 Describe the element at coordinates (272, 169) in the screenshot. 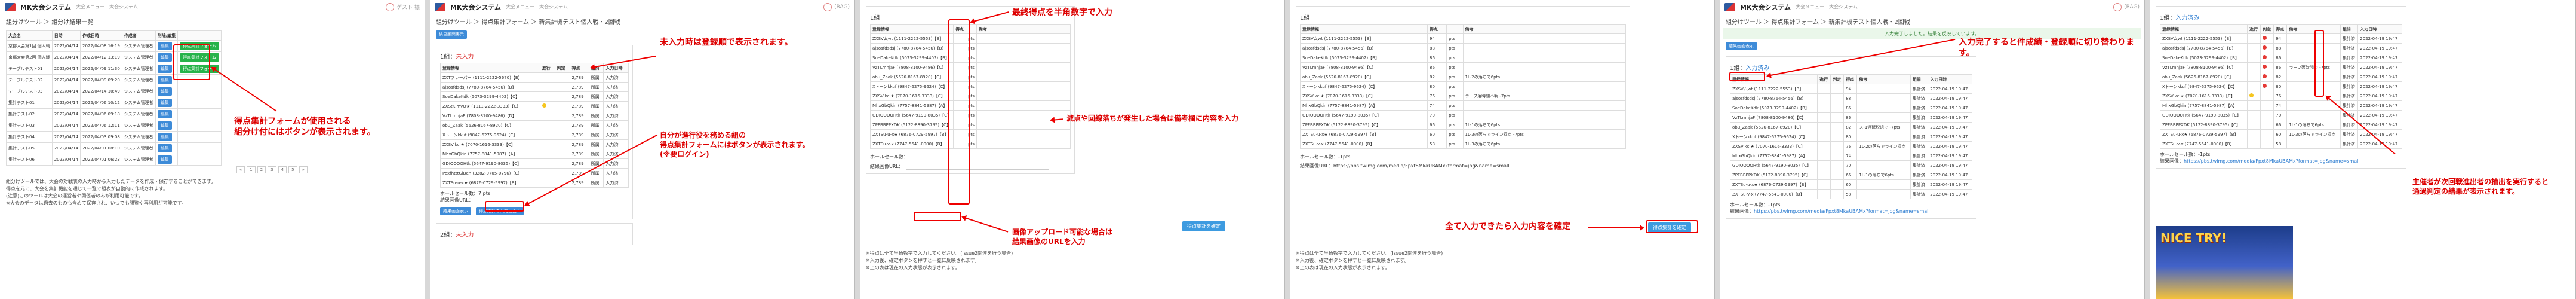

I see `page-link: 3` at that location.